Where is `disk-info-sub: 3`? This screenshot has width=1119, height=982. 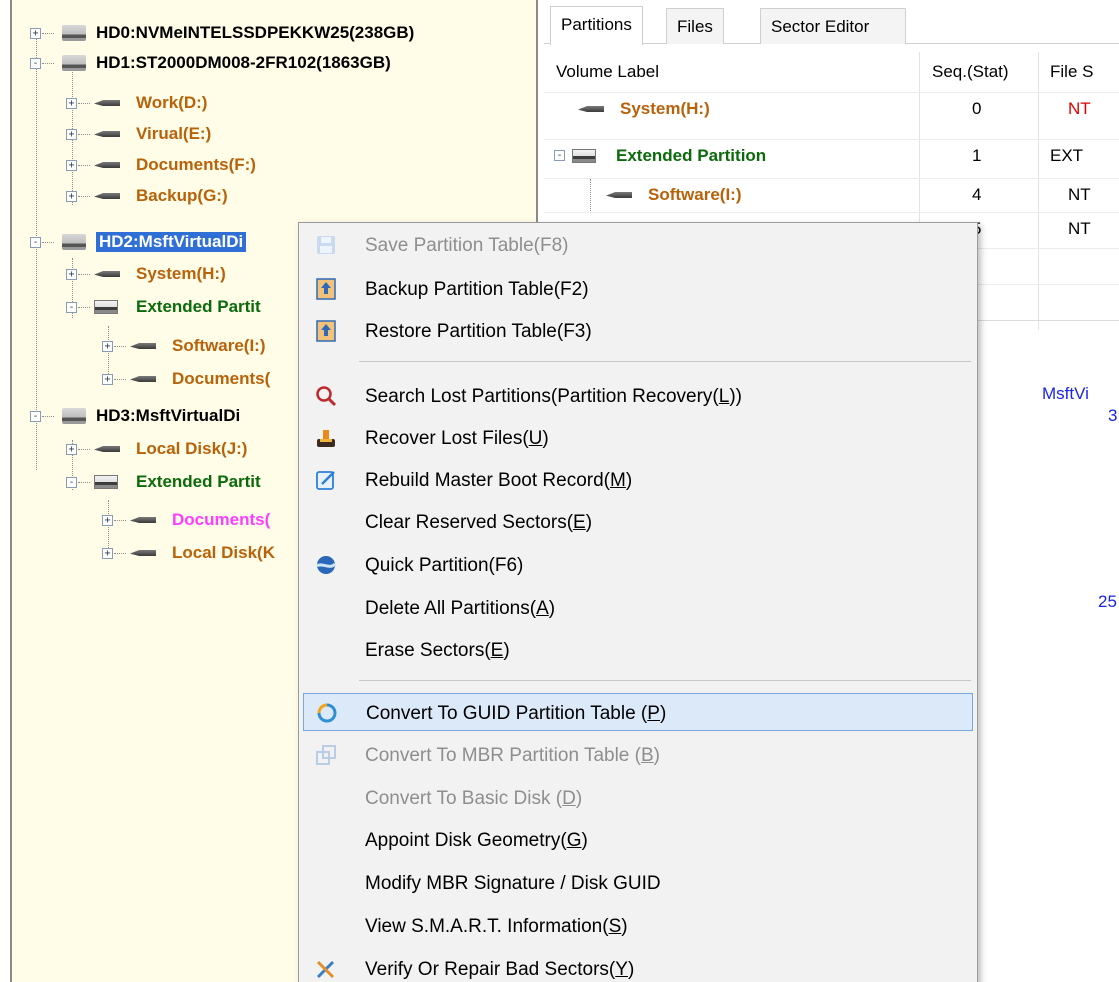 disk-info-sub: 3 is located at coordinates (1113, 415).